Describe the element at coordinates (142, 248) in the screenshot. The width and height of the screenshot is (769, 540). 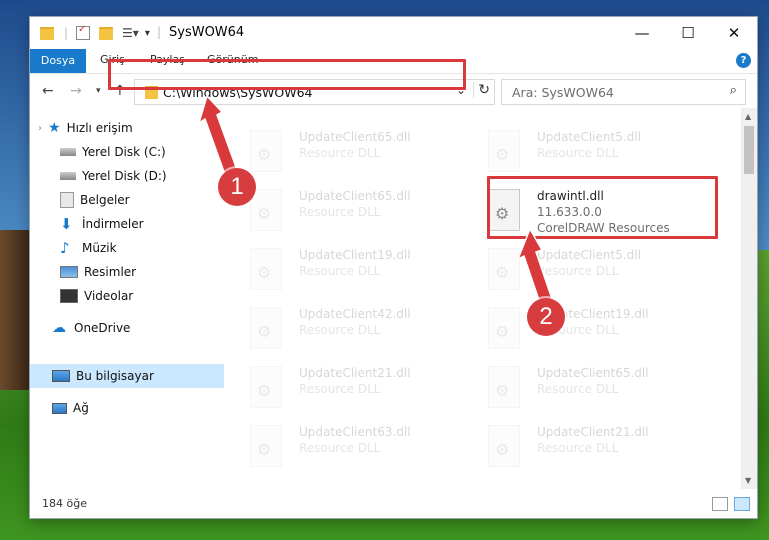
I see `sidebar-item-music: ♪ Müzik 📌` at that location.